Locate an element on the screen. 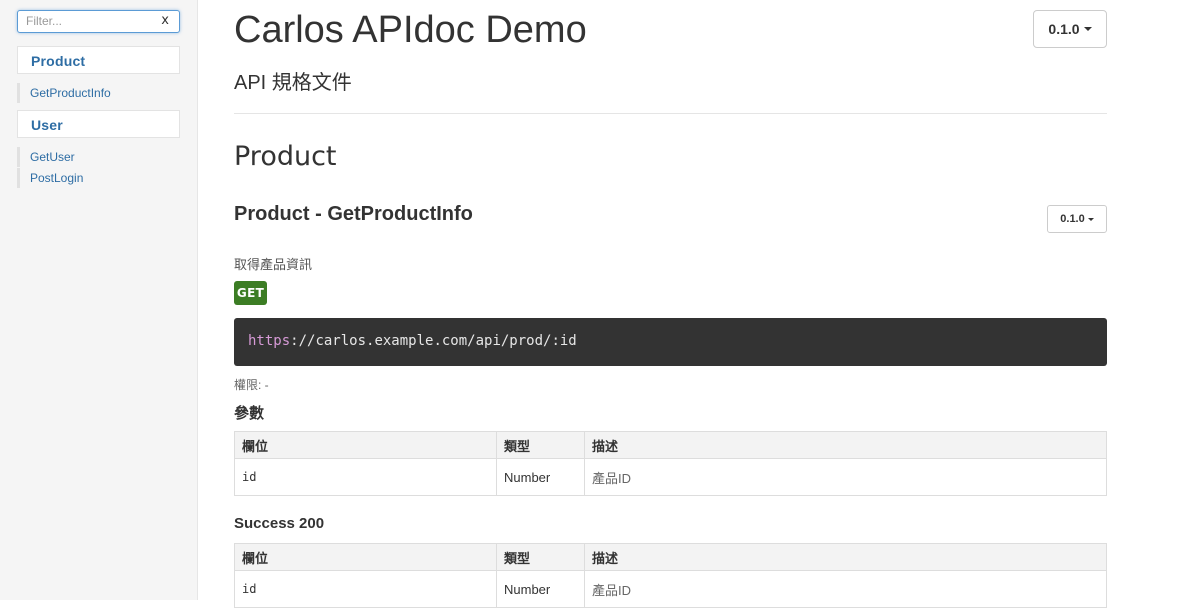 The height and width of the screenshot is (608, 1200). api-version-dropdown: 0.1.0 is located at coordinates (1077, 219).